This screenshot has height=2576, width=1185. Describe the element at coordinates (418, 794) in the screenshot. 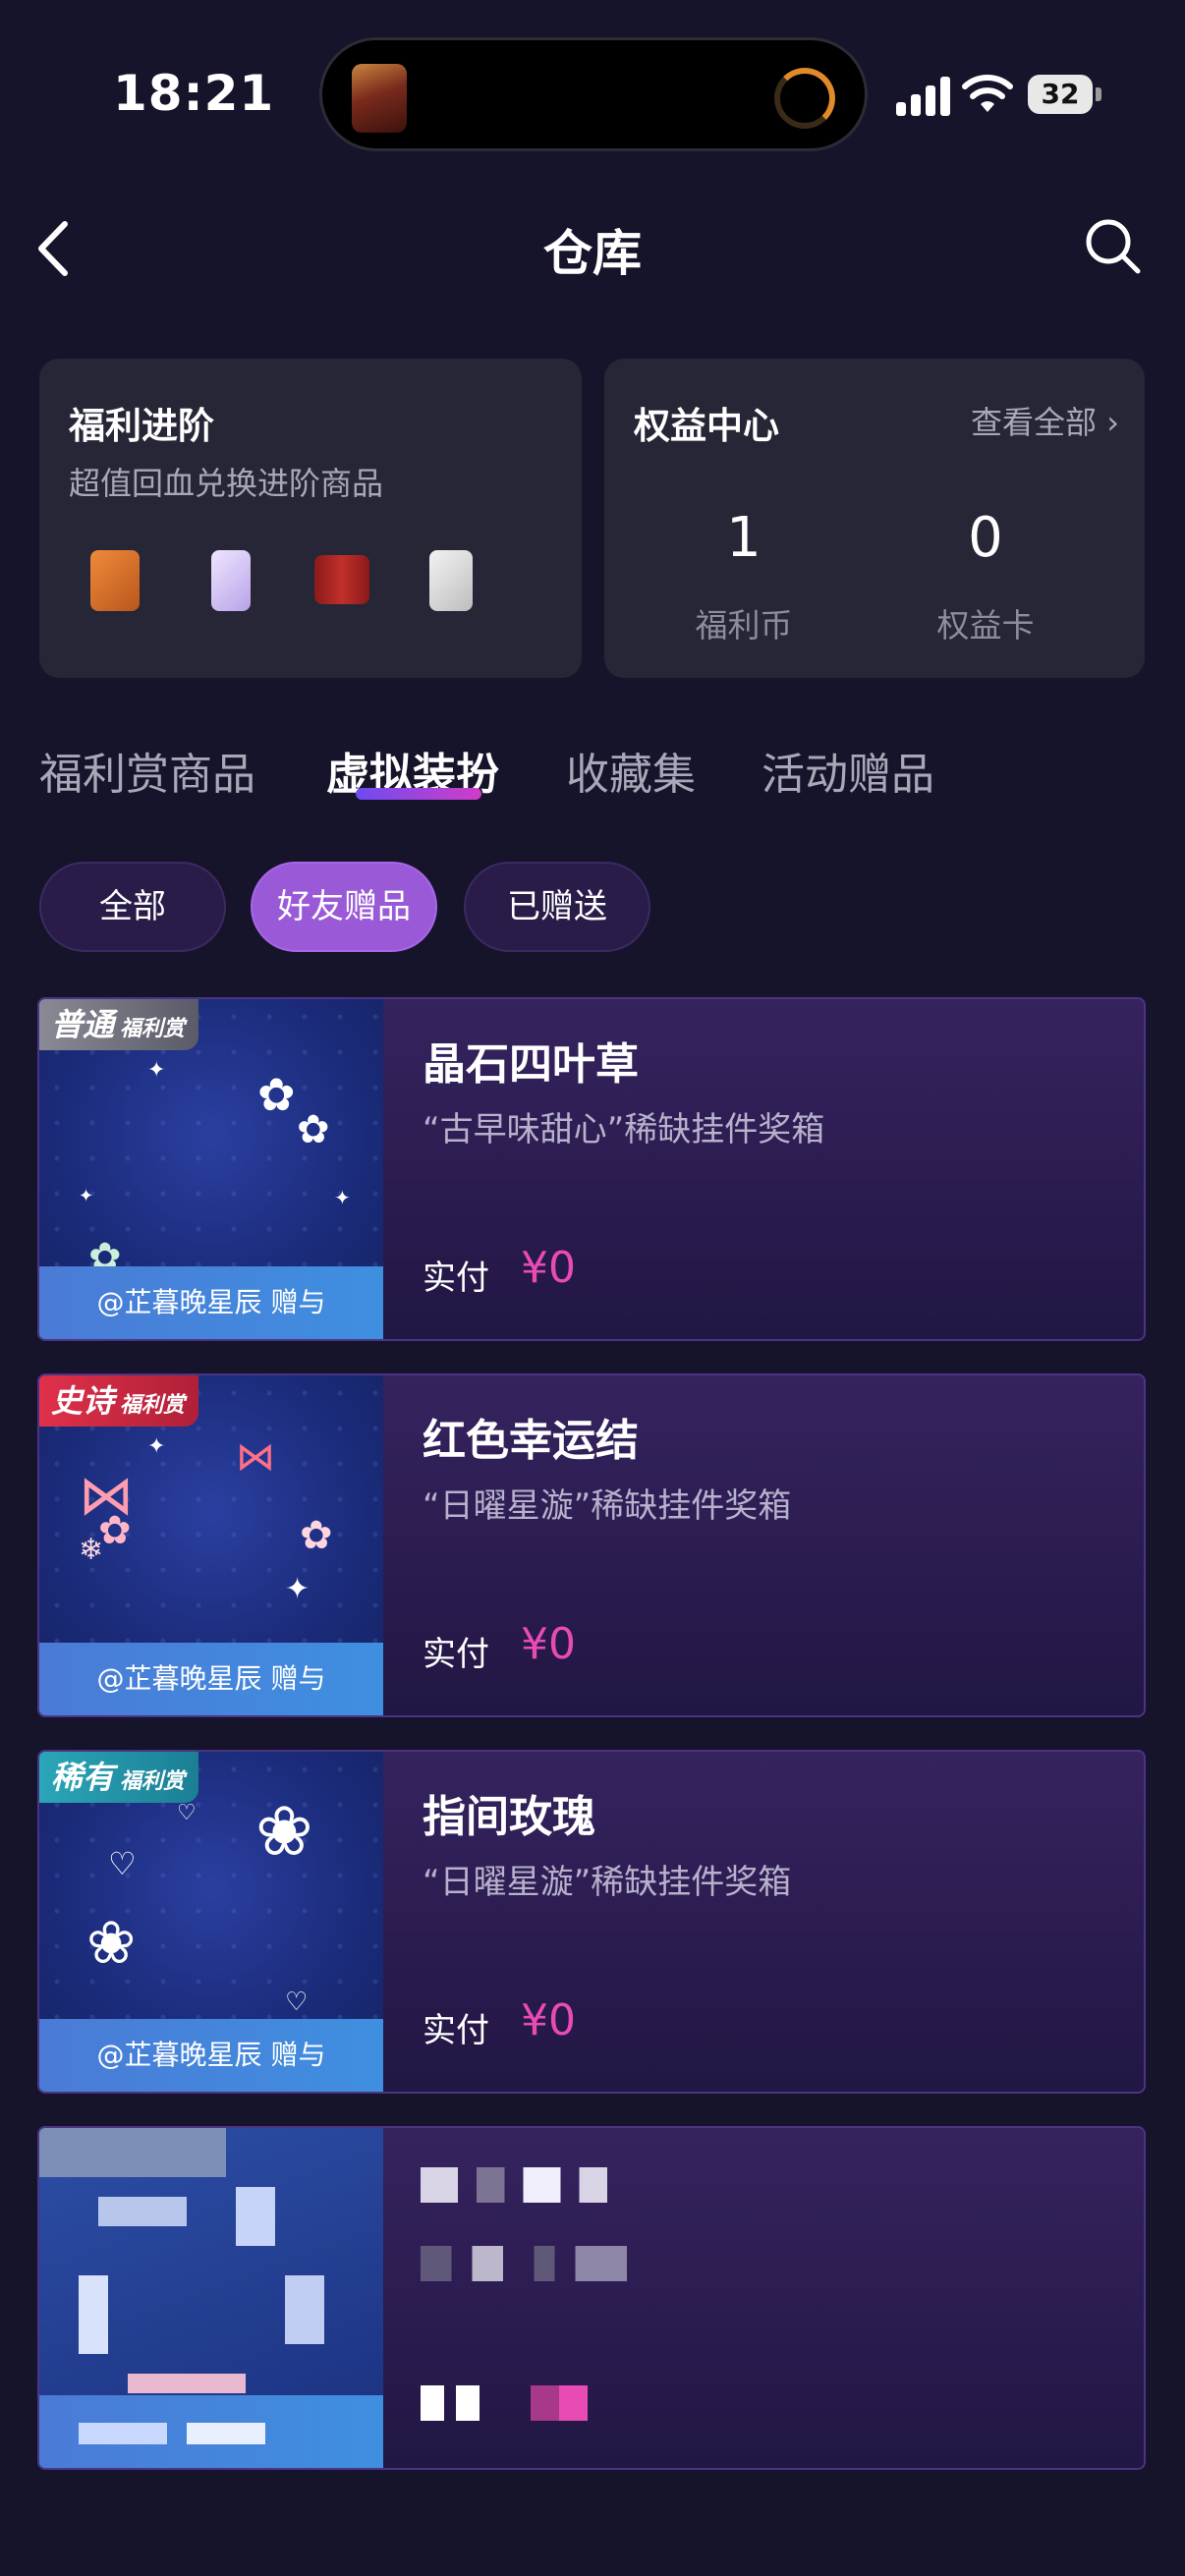

I see `active-tab-indicator` at that location.